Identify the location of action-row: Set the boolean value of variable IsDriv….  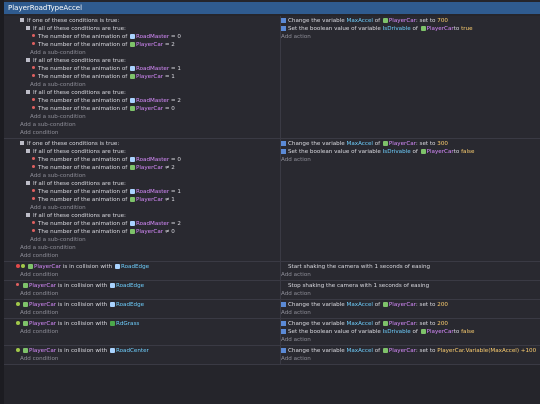
(377, 29).